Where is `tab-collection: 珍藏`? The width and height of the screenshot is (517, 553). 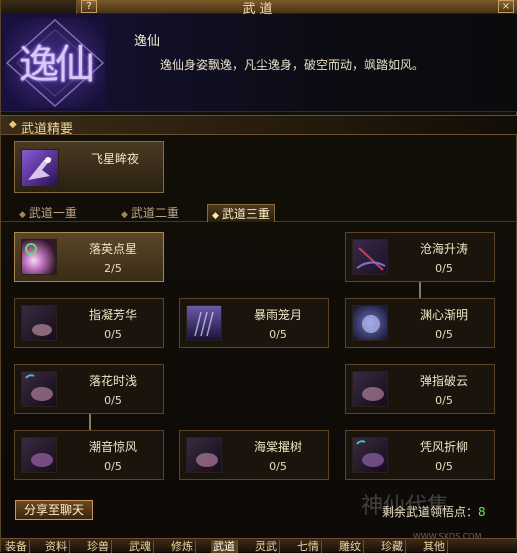 tab-collection: 珍藏 is located at coordinates (392, 546).